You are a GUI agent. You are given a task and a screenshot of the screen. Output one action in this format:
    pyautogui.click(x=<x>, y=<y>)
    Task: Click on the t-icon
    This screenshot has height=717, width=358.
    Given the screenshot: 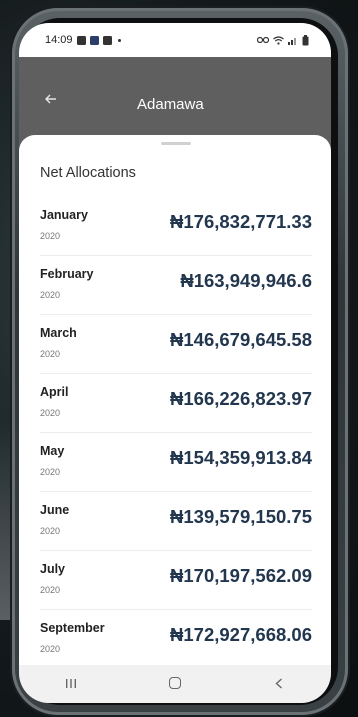 What is the action you would take?
    pyautogui.click(x=94, y=40)
    